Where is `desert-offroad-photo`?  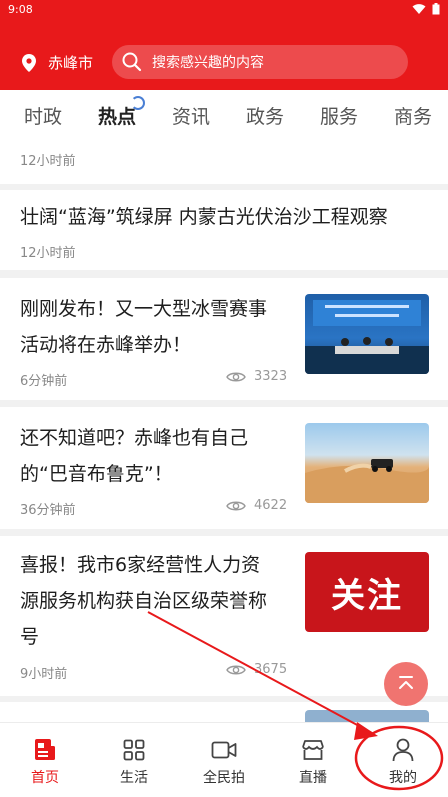
desert-offroad-photo is located at coordinates (367, 463).